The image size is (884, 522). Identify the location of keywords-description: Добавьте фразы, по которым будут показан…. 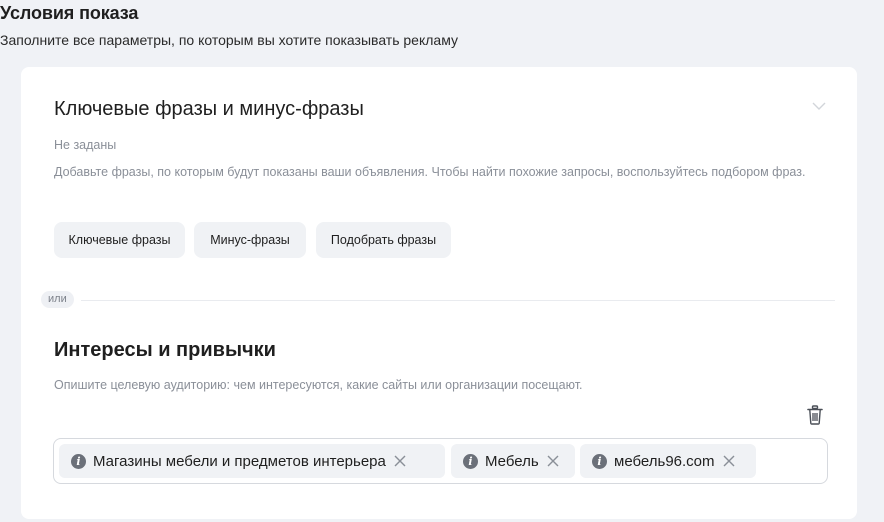
(430, 172).